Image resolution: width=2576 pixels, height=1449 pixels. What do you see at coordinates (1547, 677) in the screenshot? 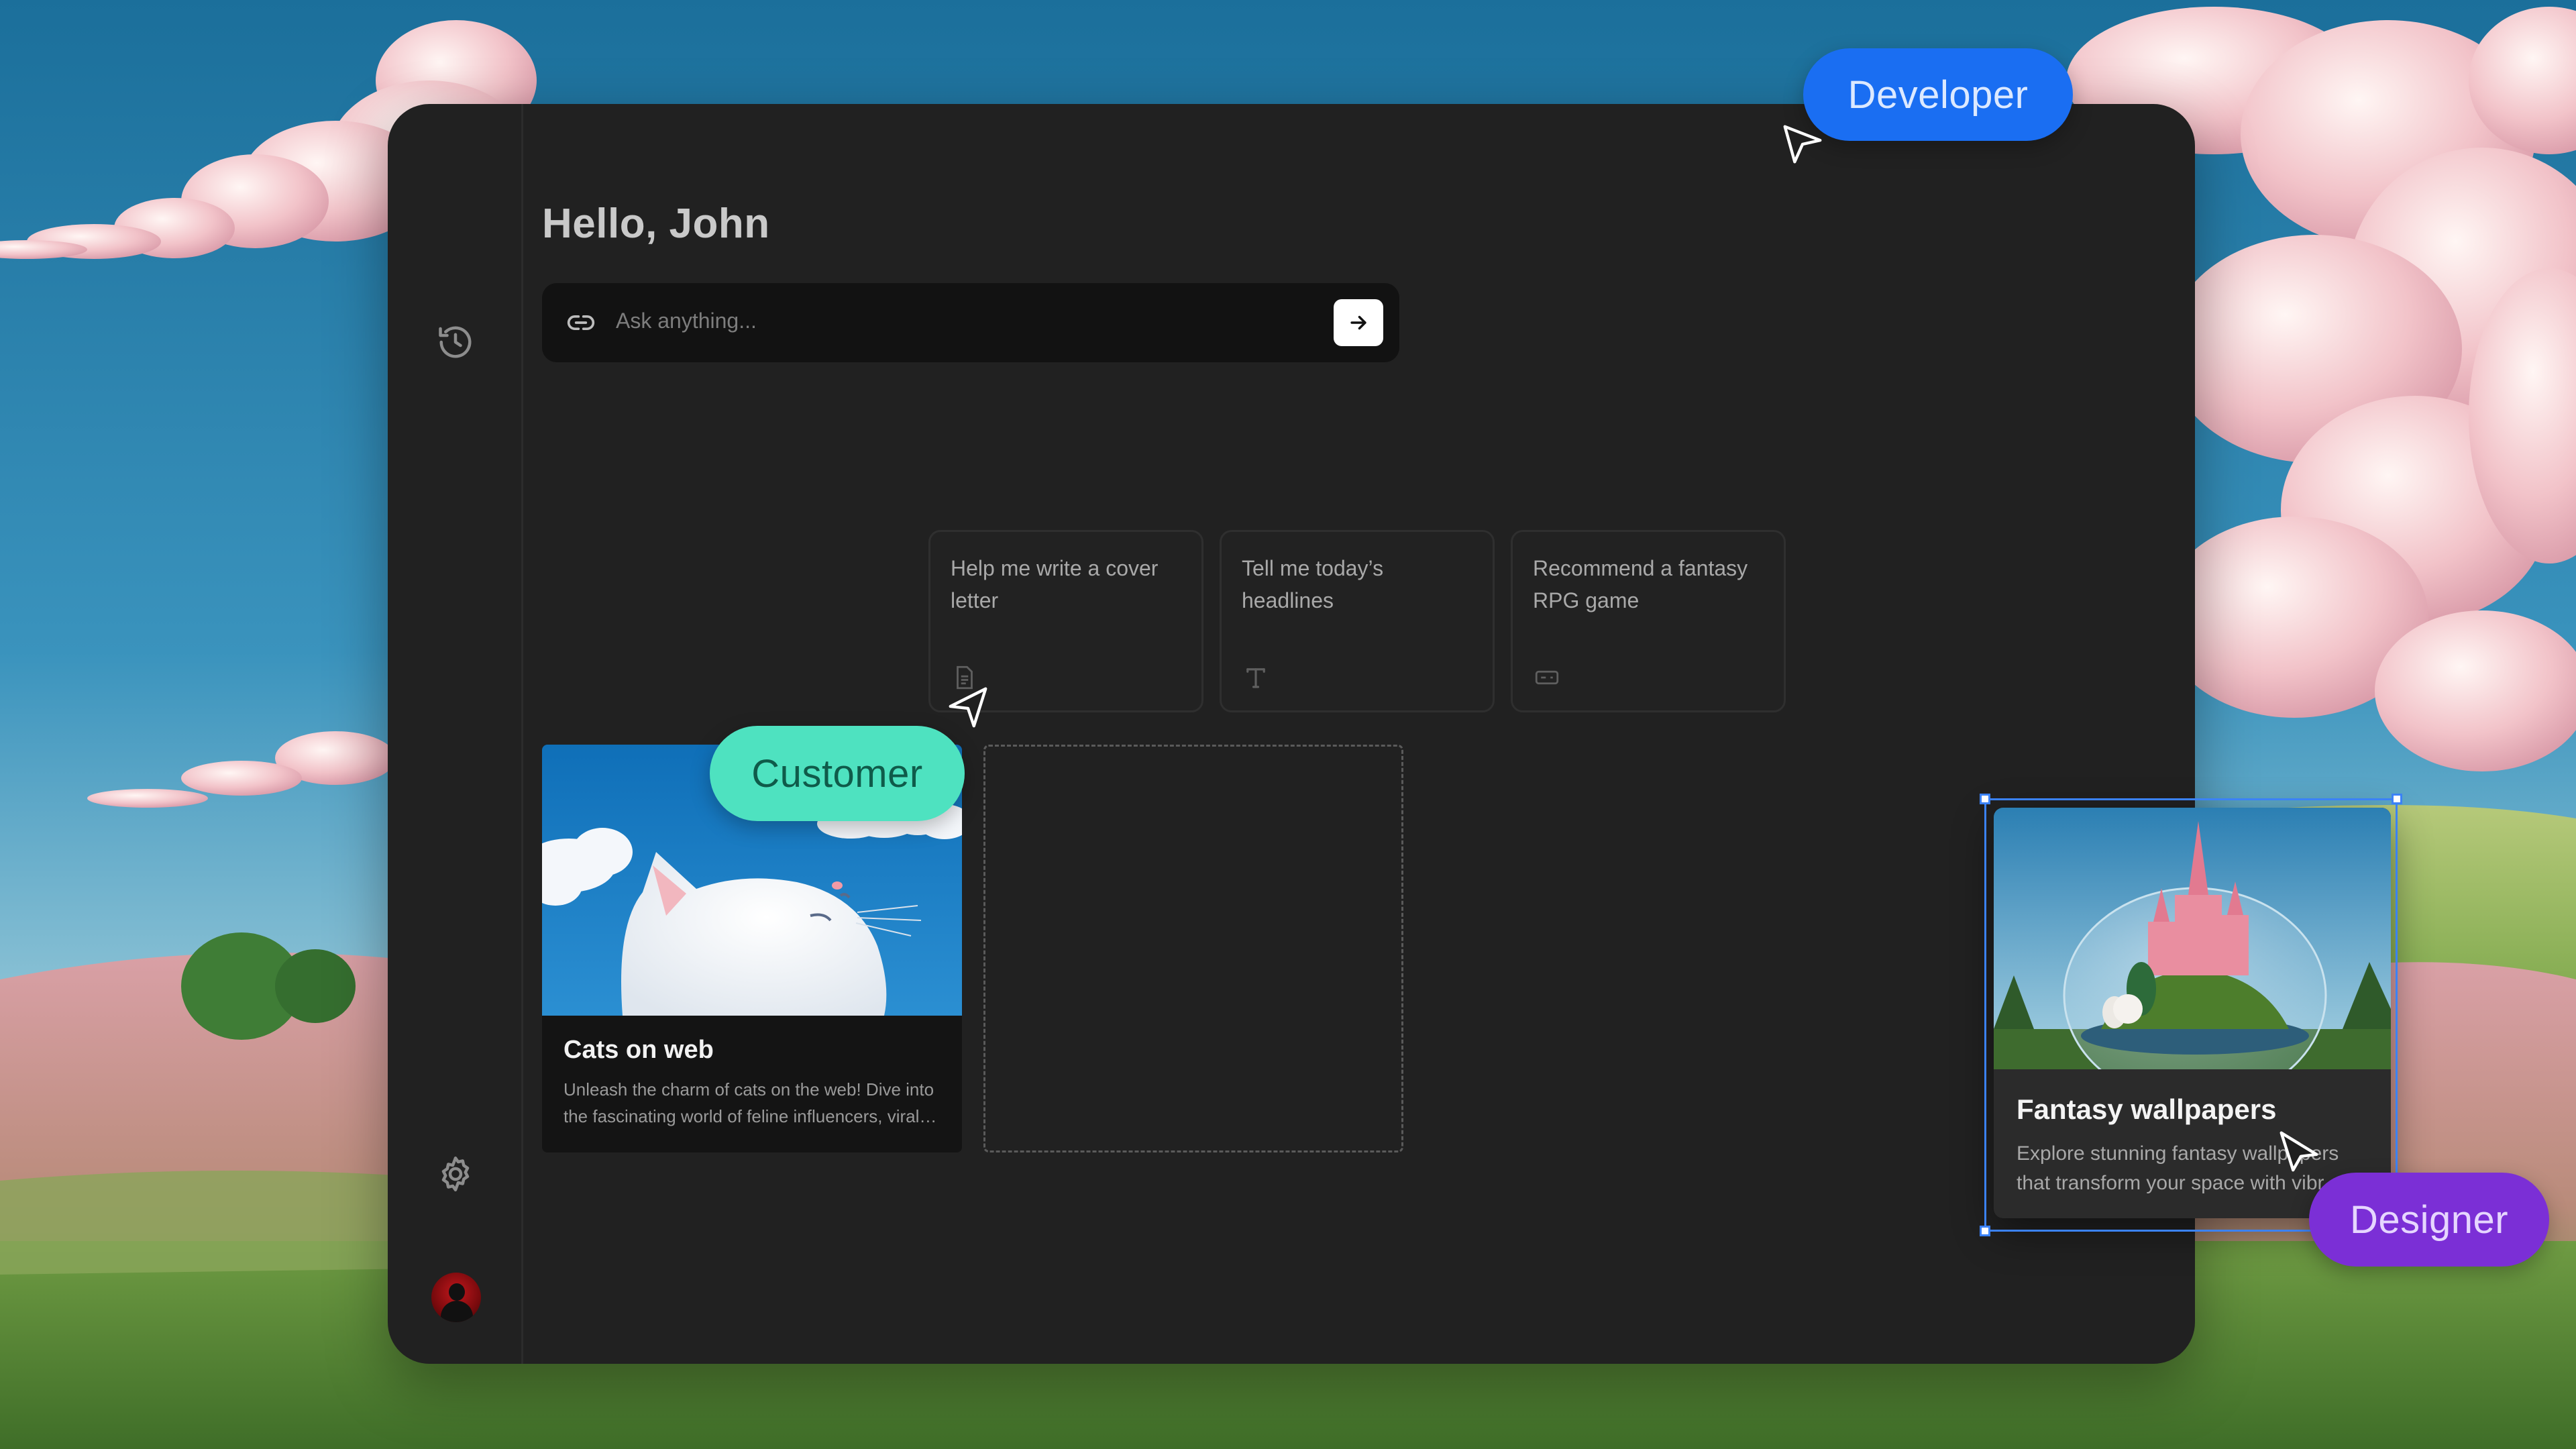
I see `gamepad-icon` at bounding box center [1547, 677].